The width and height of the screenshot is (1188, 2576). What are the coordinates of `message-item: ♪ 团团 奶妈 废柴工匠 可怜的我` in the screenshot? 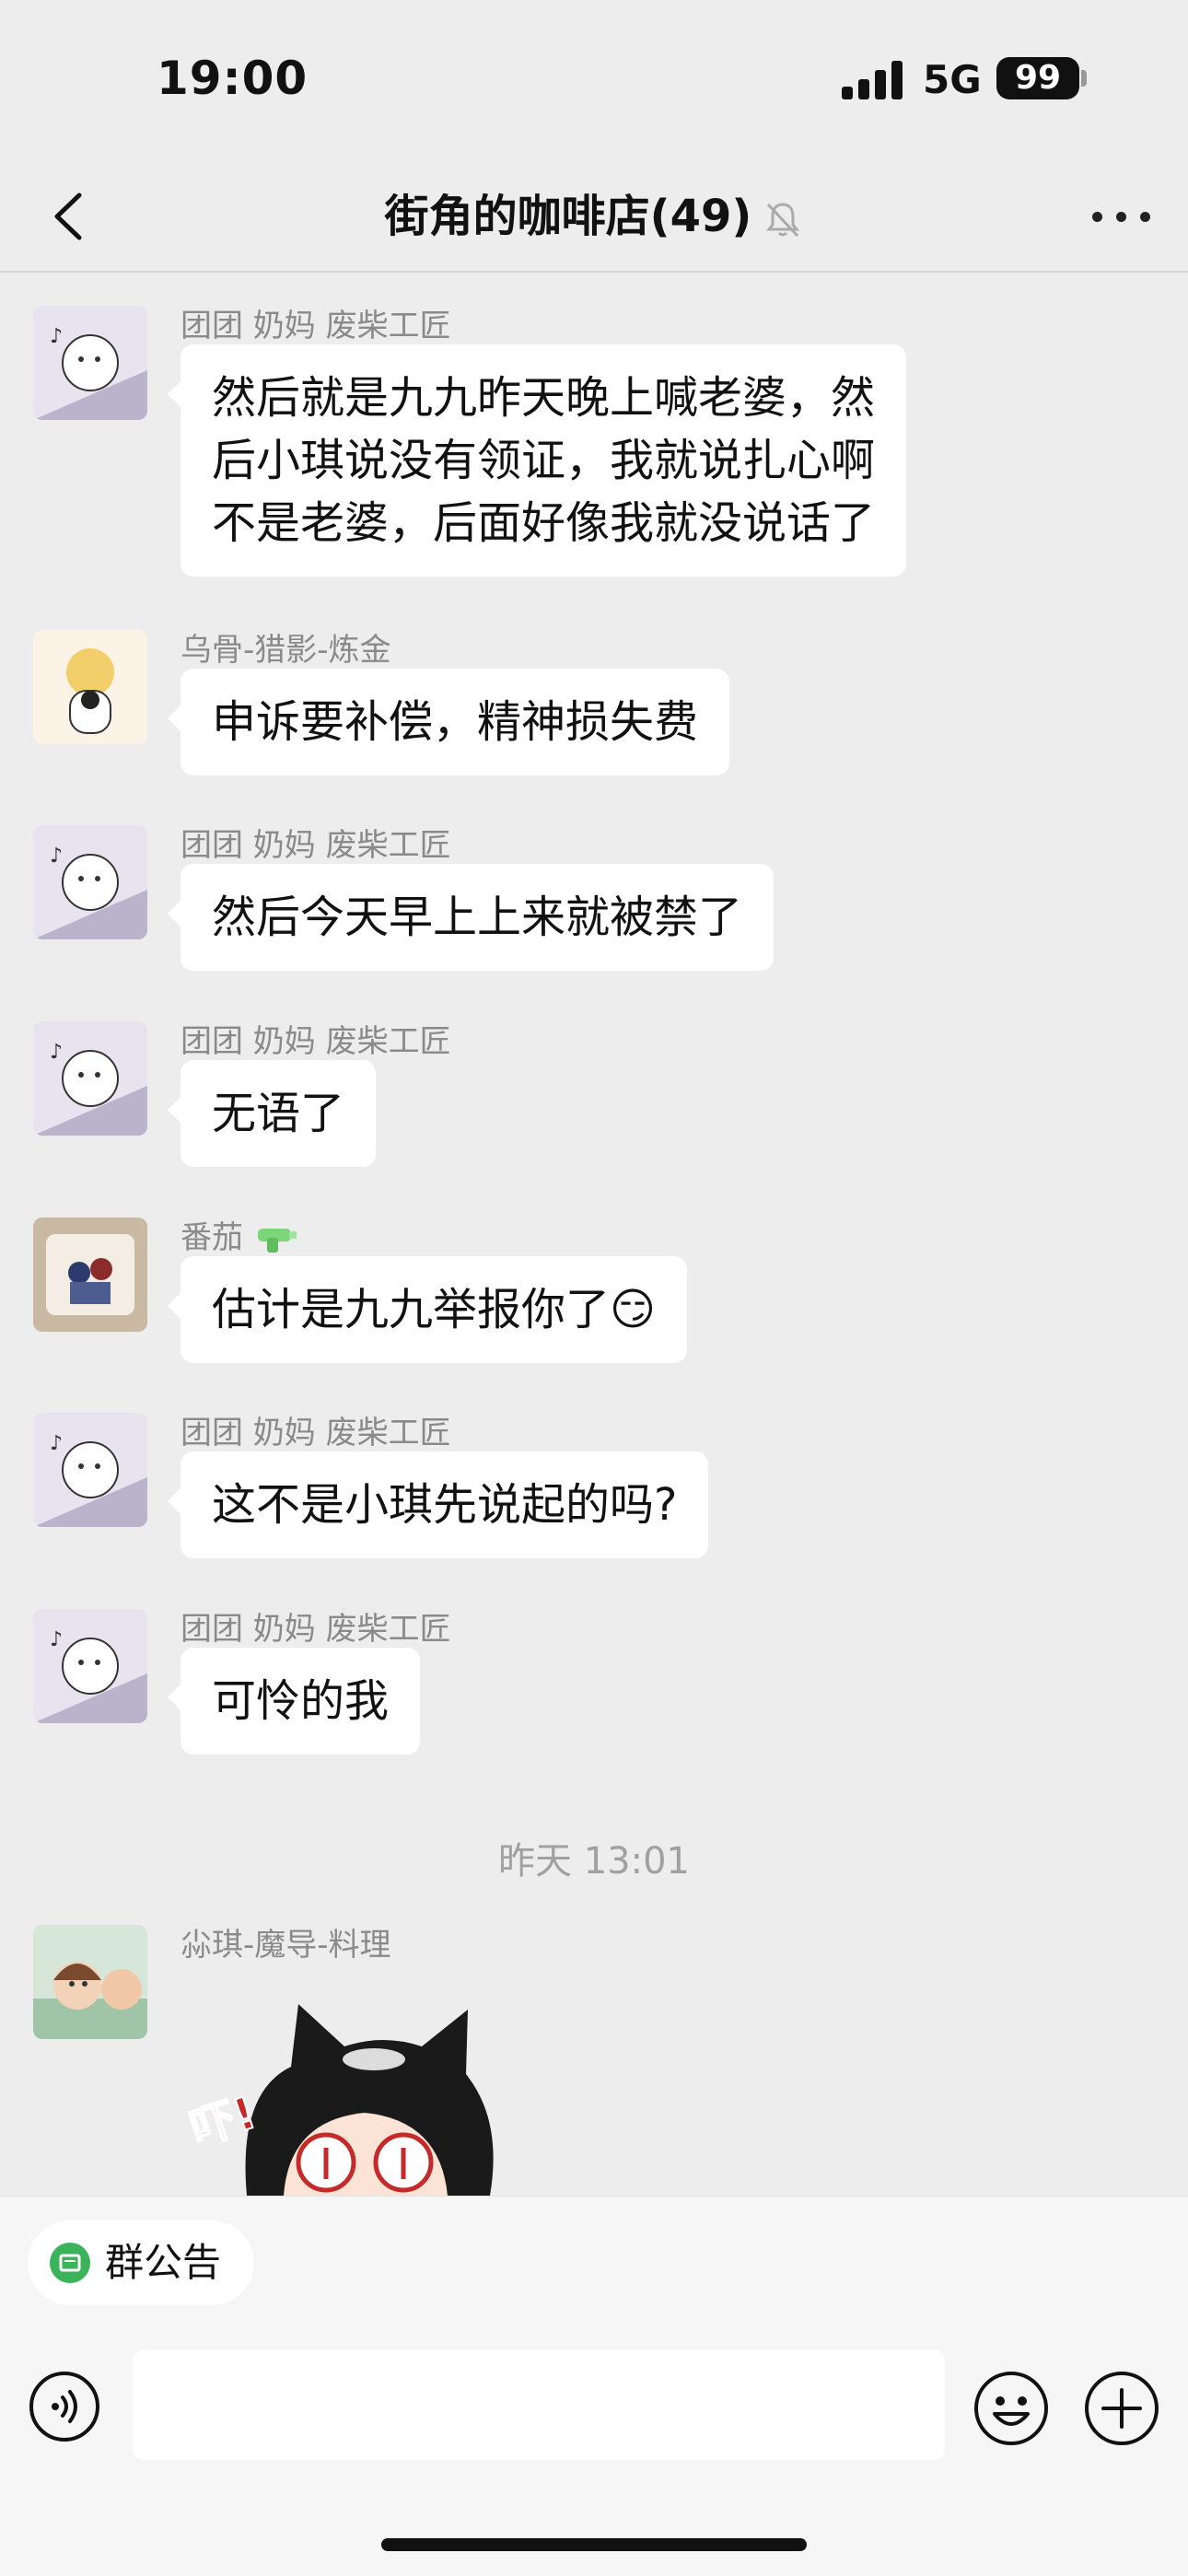 It's located at (594, 1681).